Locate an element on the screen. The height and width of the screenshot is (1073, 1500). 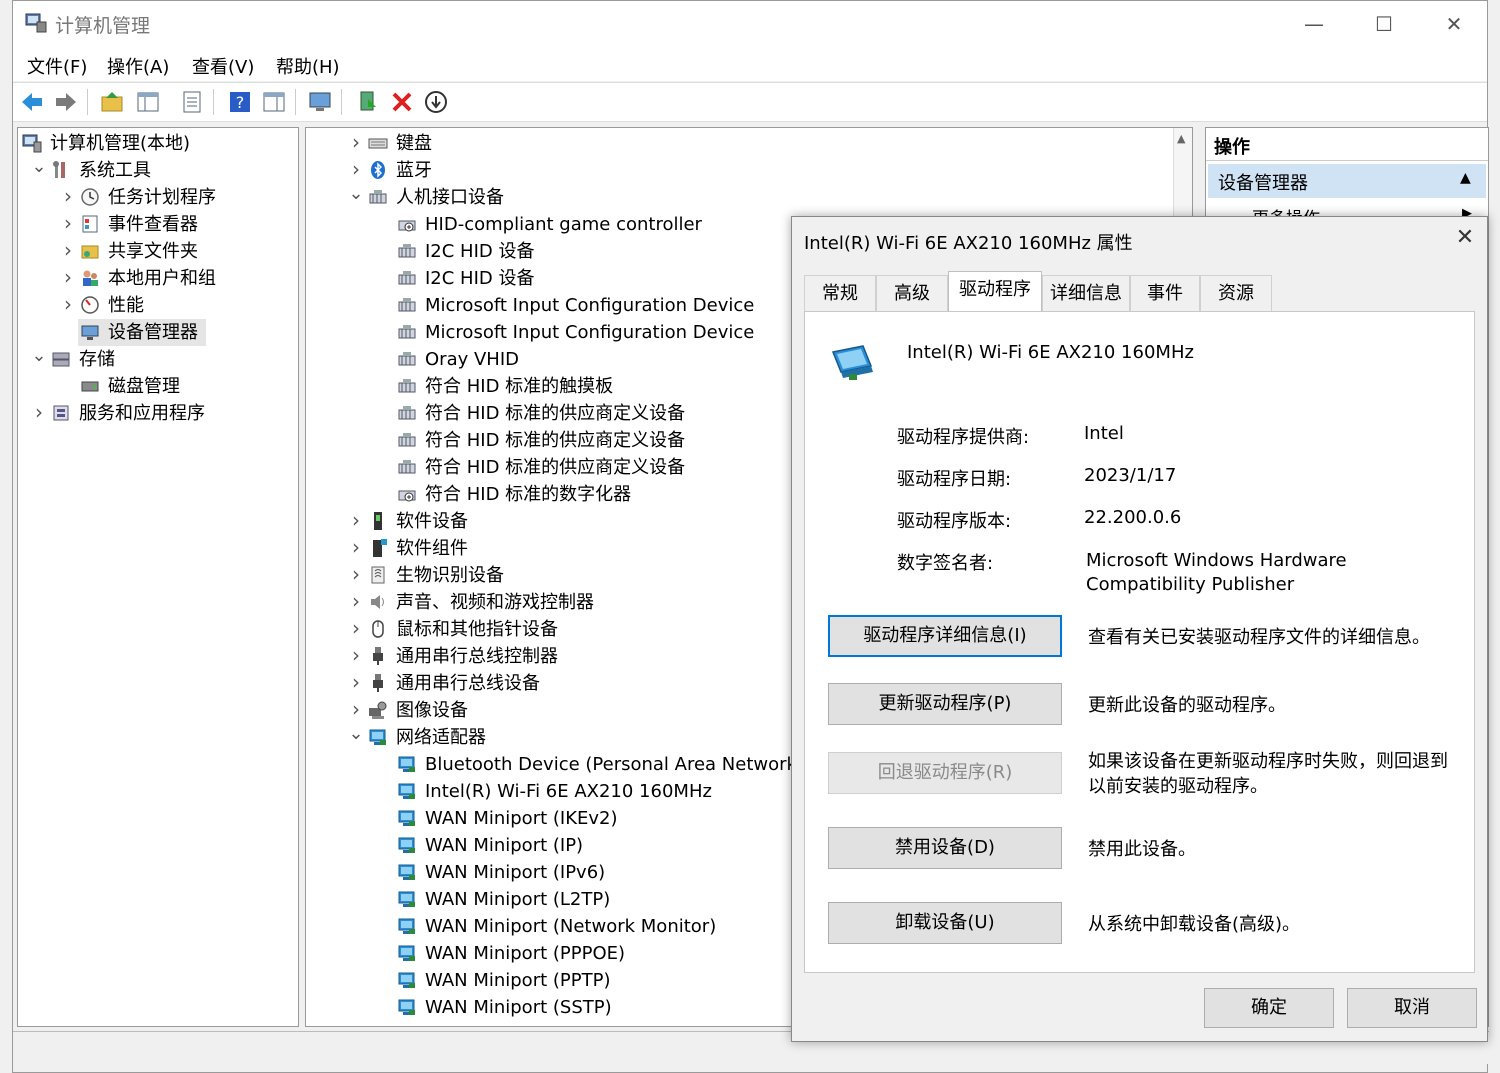
roll-back-driver-button: 回退驱动程序(R) is located at coordinates (945, 773).